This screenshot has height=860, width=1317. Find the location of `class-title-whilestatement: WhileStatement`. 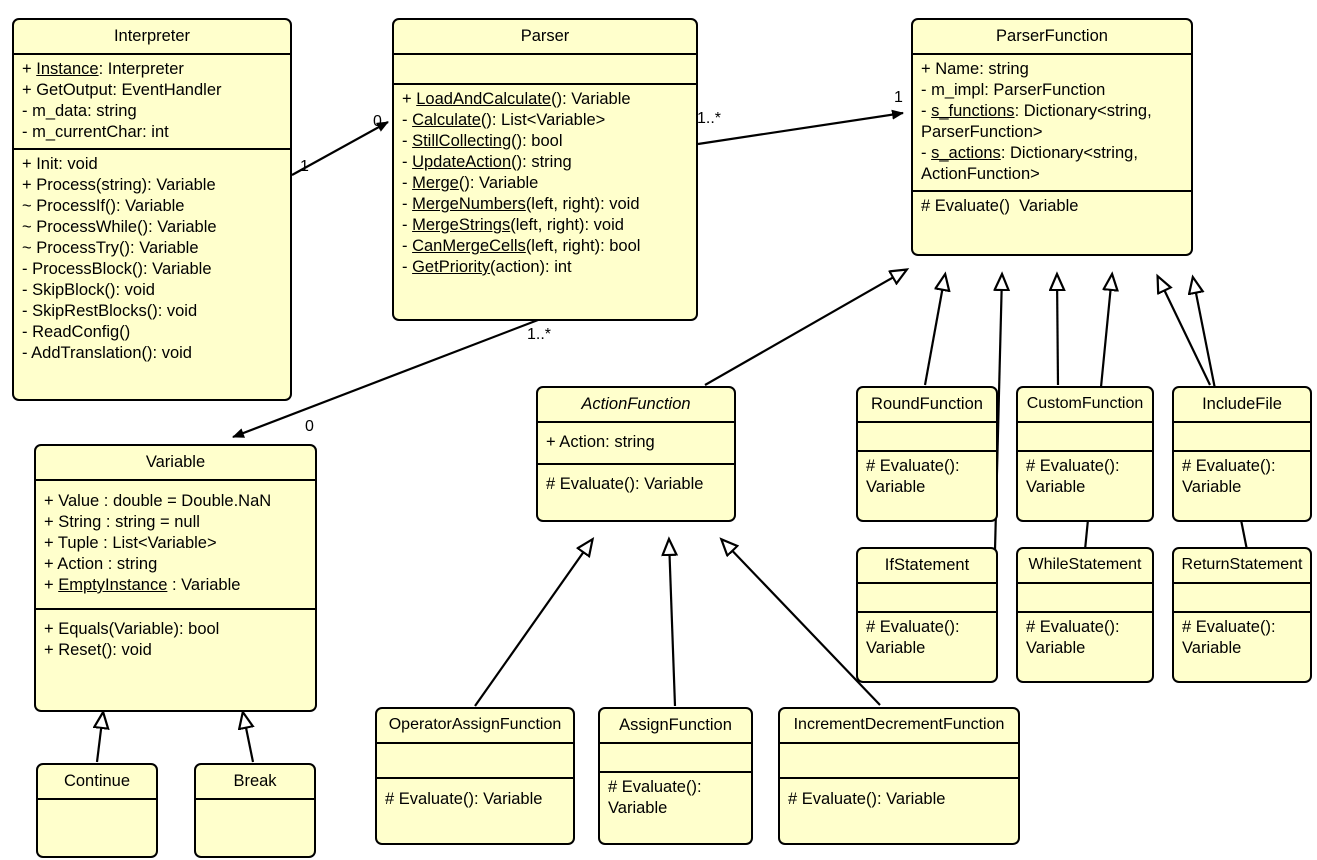

class-title-whilestatement: WhileStatement is located at coordinates (1085, 564).